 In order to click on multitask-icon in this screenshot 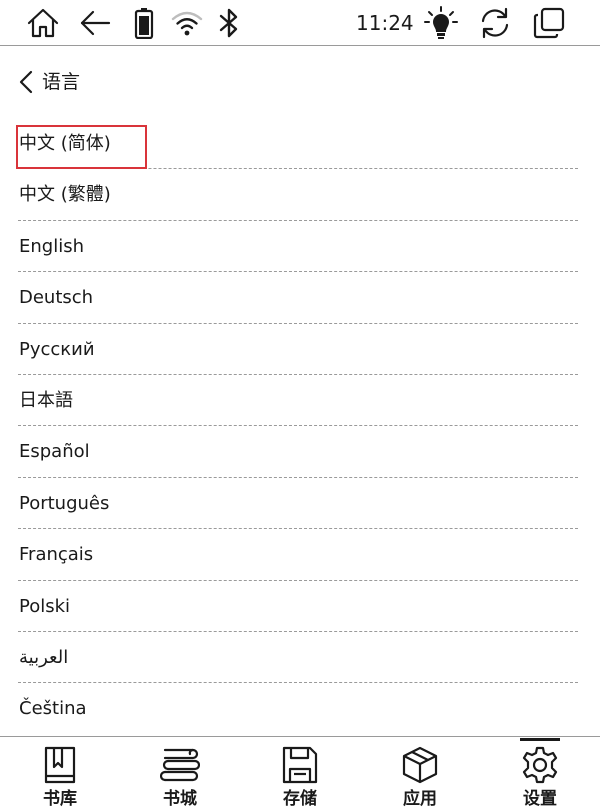, I will do `click(549, 23)`.